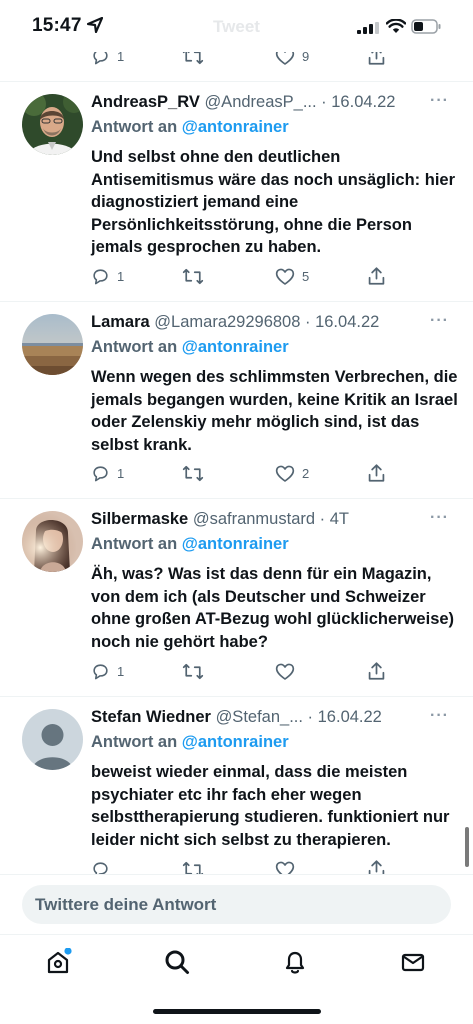 The image size is (473, 1024). I want to click on display-name: AndreasP_RV, so click(145, 102).